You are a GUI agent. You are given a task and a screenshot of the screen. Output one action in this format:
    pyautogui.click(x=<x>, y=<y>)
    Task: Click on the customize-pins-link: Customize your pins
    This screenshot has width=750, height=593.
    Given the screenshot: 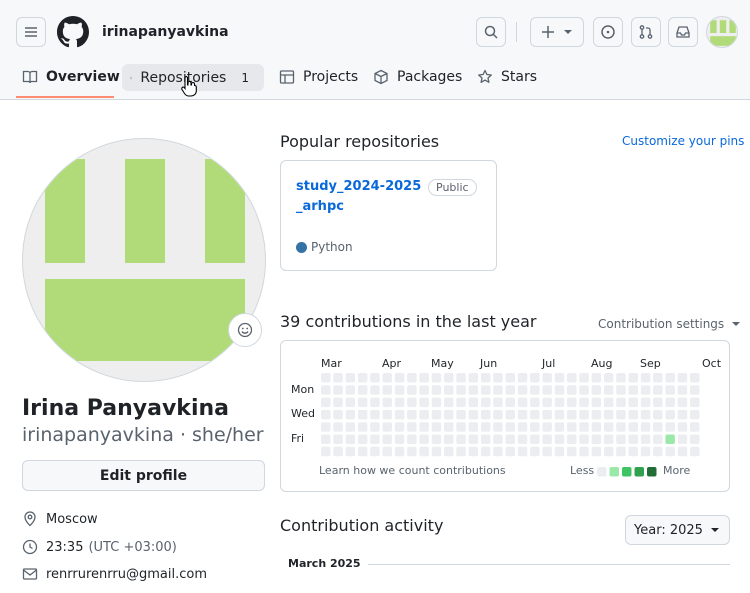 What is the action you would take?
    pyautogui.click(x=683, y=141)
    